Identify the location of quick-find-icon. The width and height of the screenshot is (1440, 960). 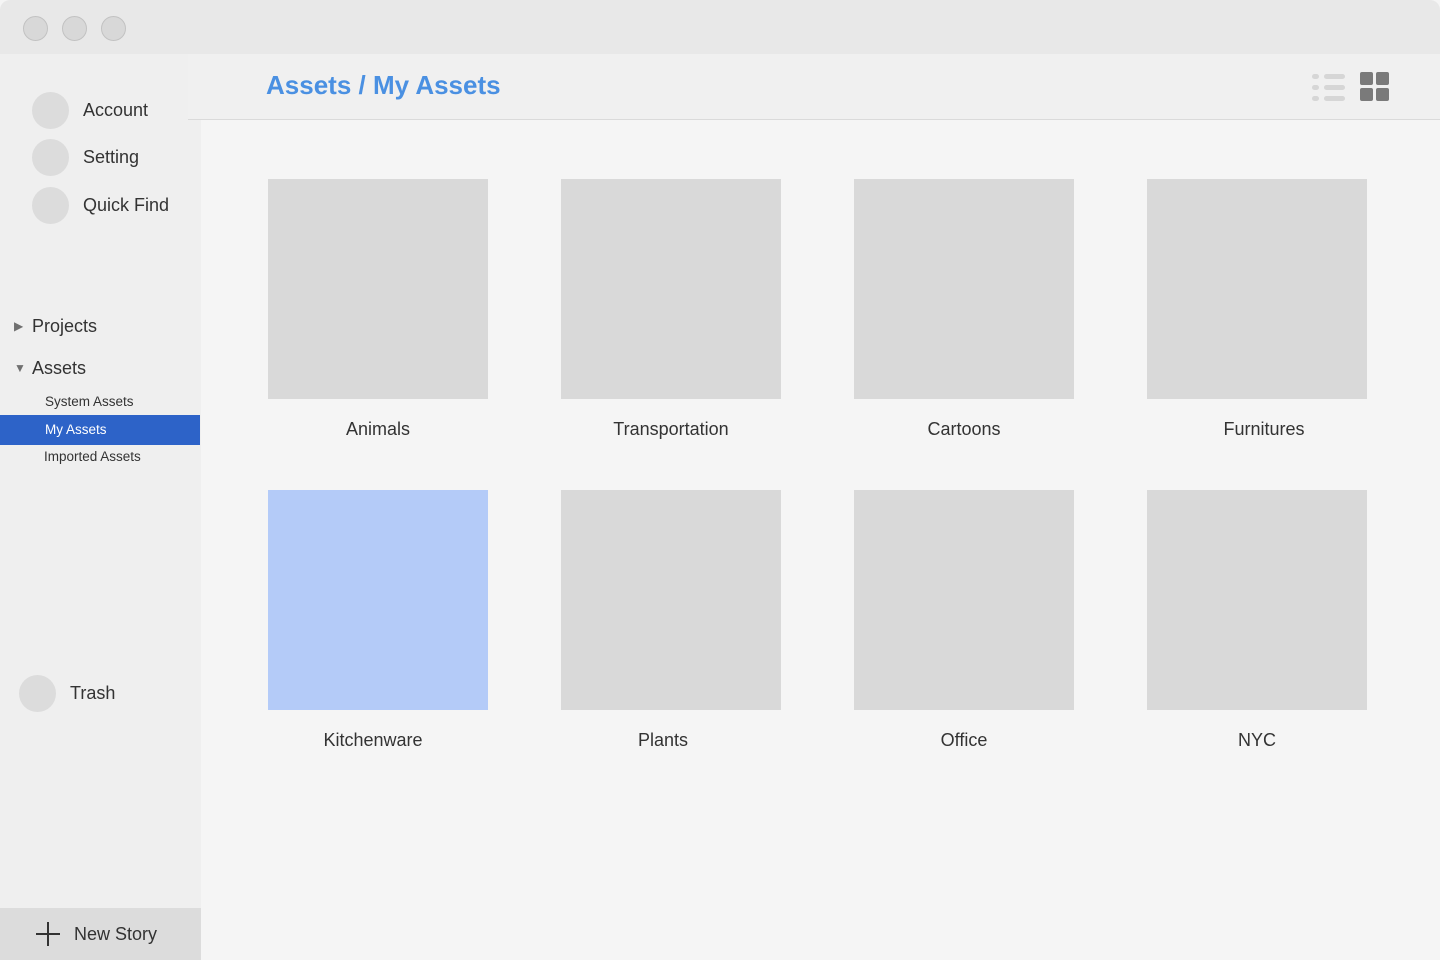
(50, 205).